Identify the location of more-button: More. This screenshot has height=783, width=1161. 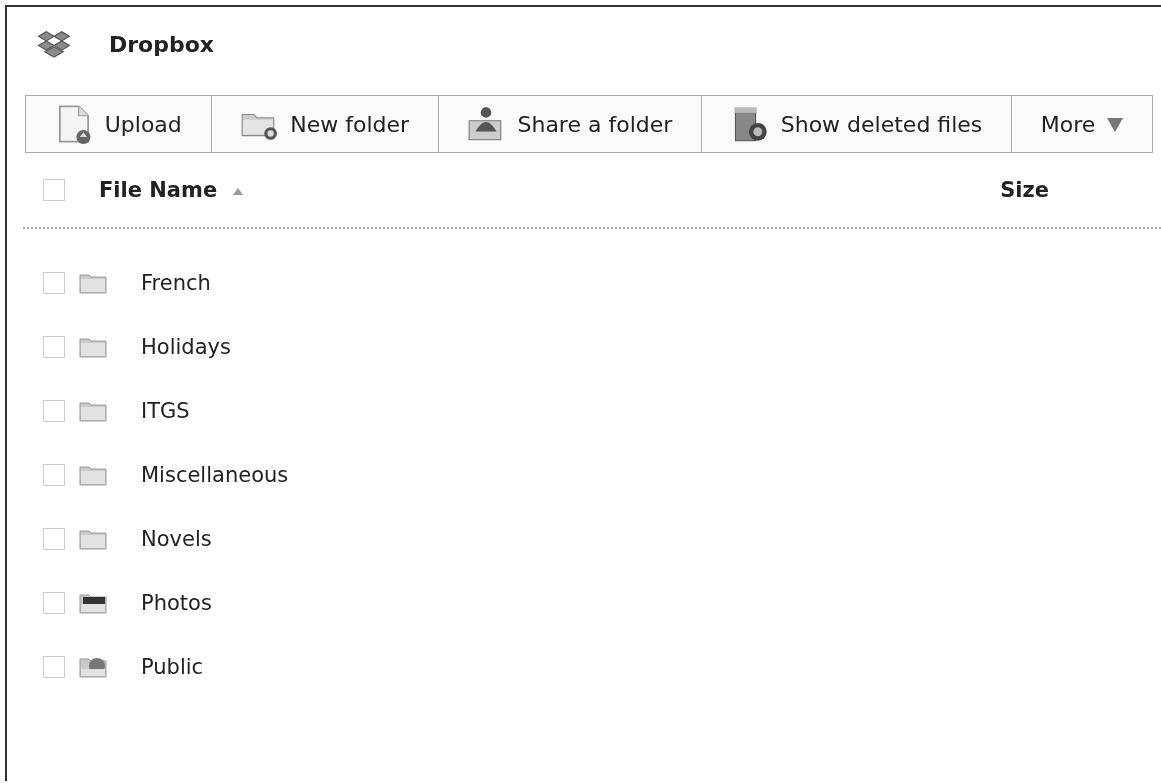
(1082, 124).